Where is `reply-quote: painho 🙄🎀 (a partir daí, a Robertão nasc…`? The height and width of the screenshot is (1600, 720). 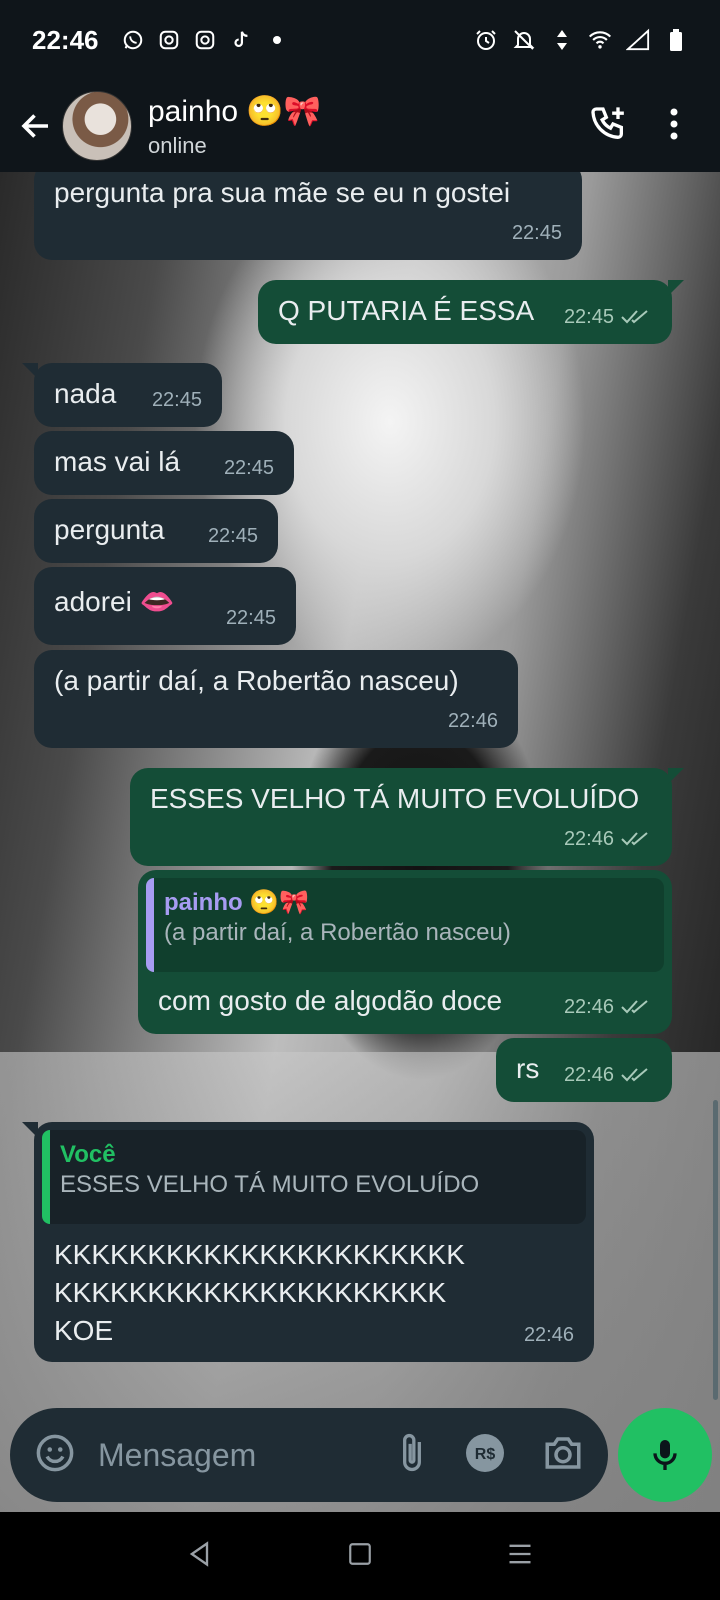
reply-quote: painho 🙄🎀 (a partir daí, a Robertão nasc… is located at coordinates (405, 925).